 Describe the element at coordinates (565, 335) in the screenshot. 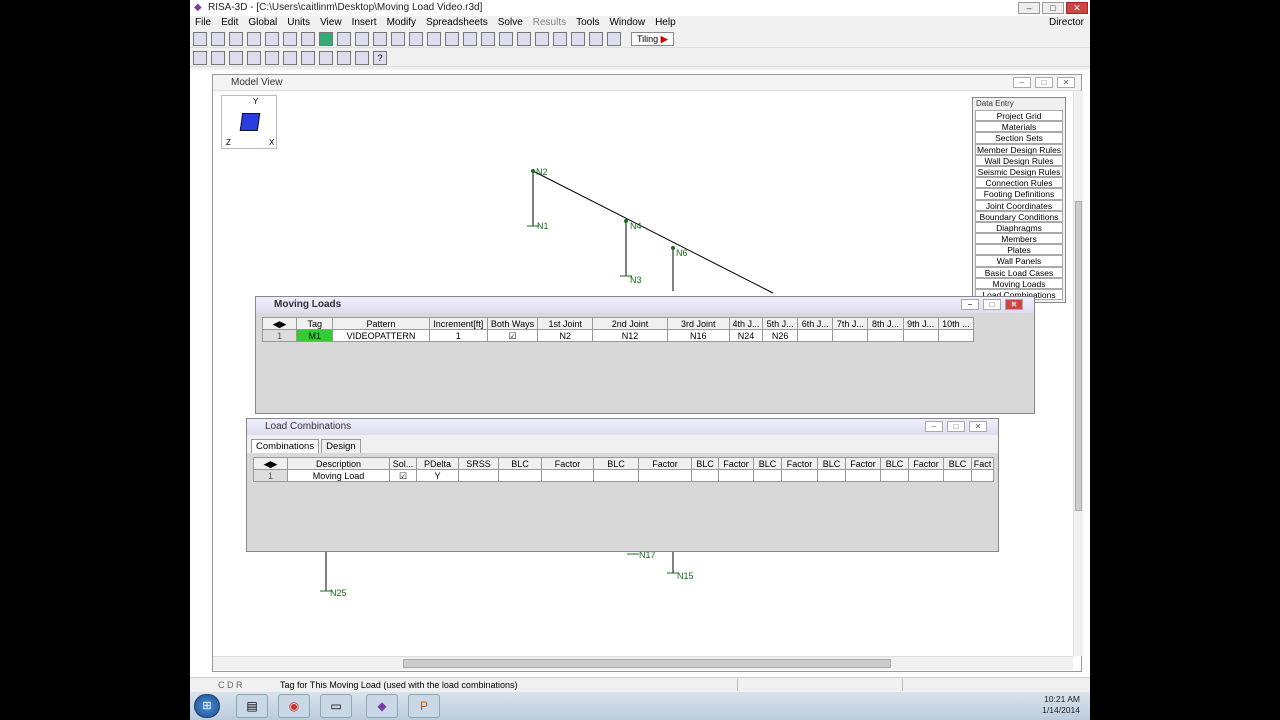

I see `joint-cell: N2` at that location.